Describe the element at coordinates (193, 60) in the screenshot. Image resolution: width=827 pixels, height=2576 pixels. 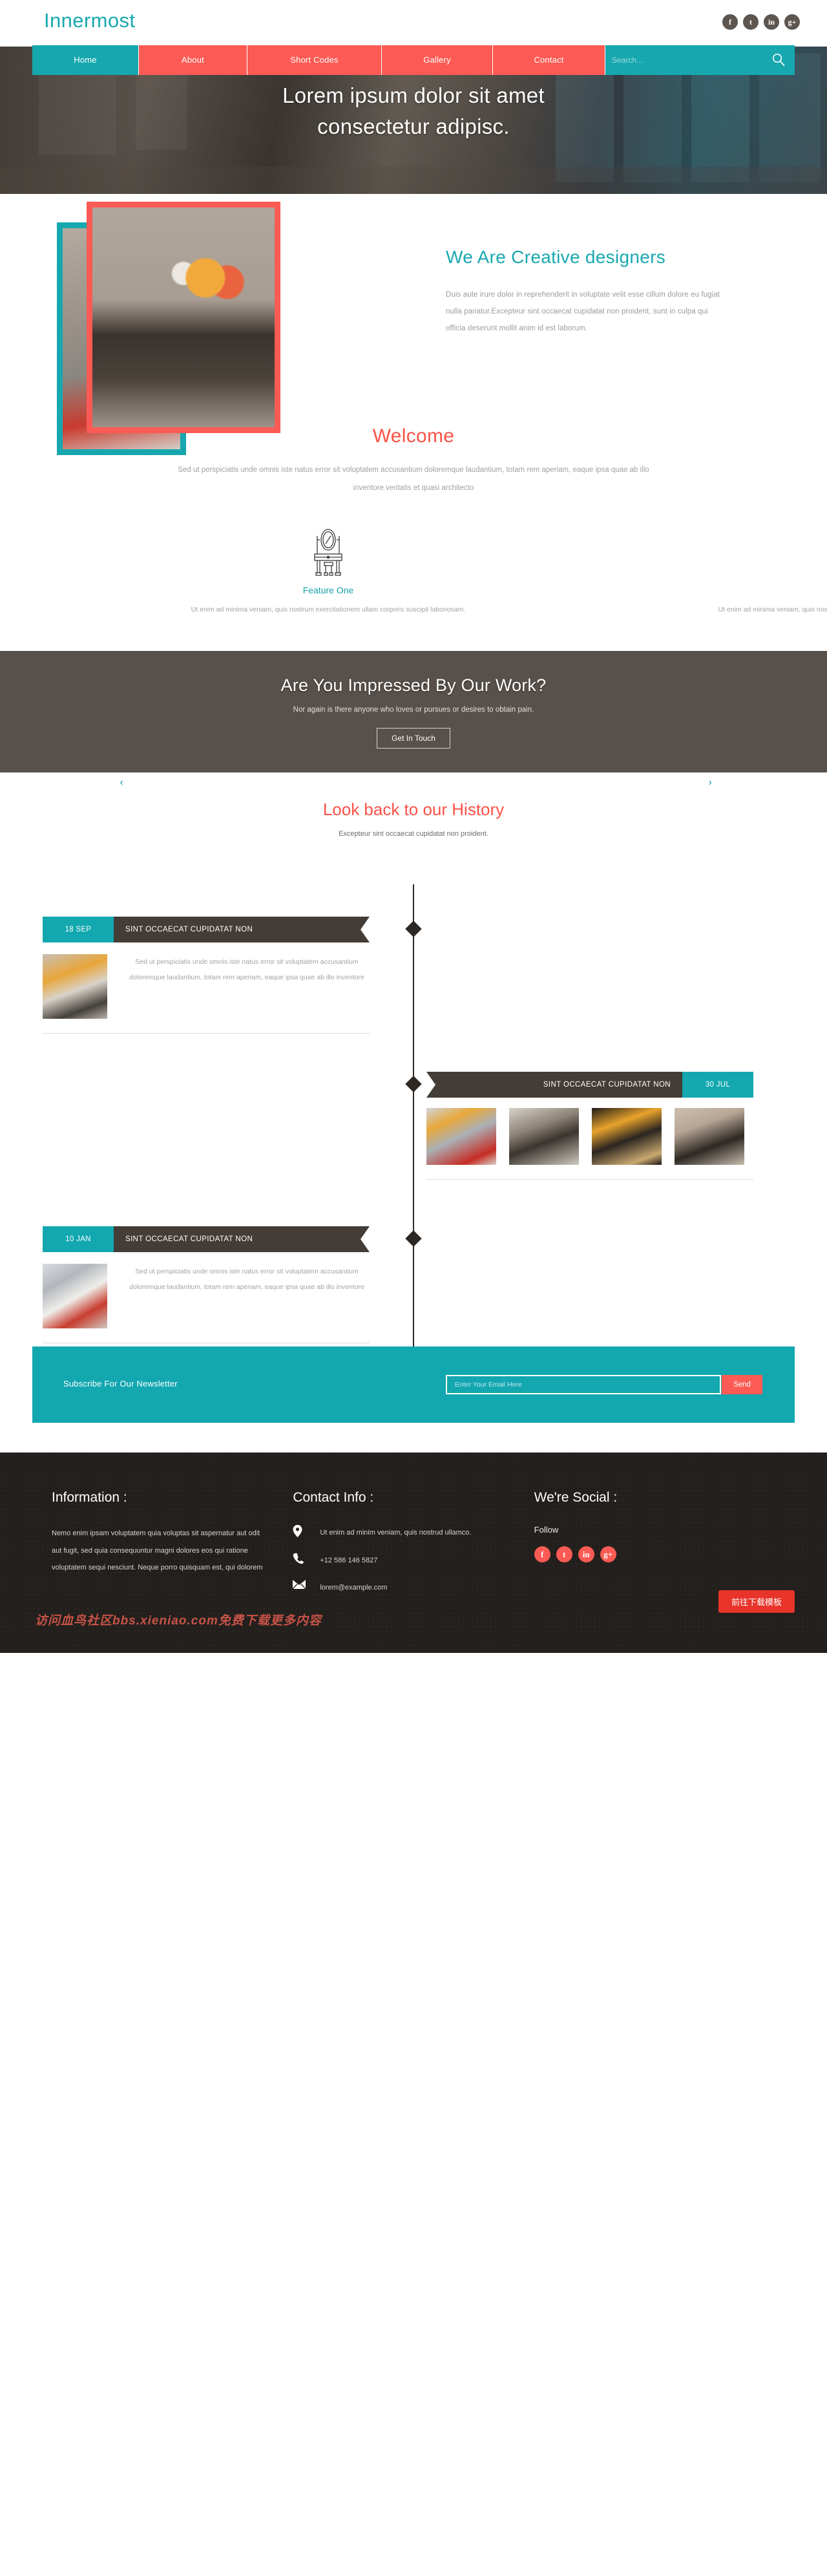
I see `nav-item-about: About` at that location.